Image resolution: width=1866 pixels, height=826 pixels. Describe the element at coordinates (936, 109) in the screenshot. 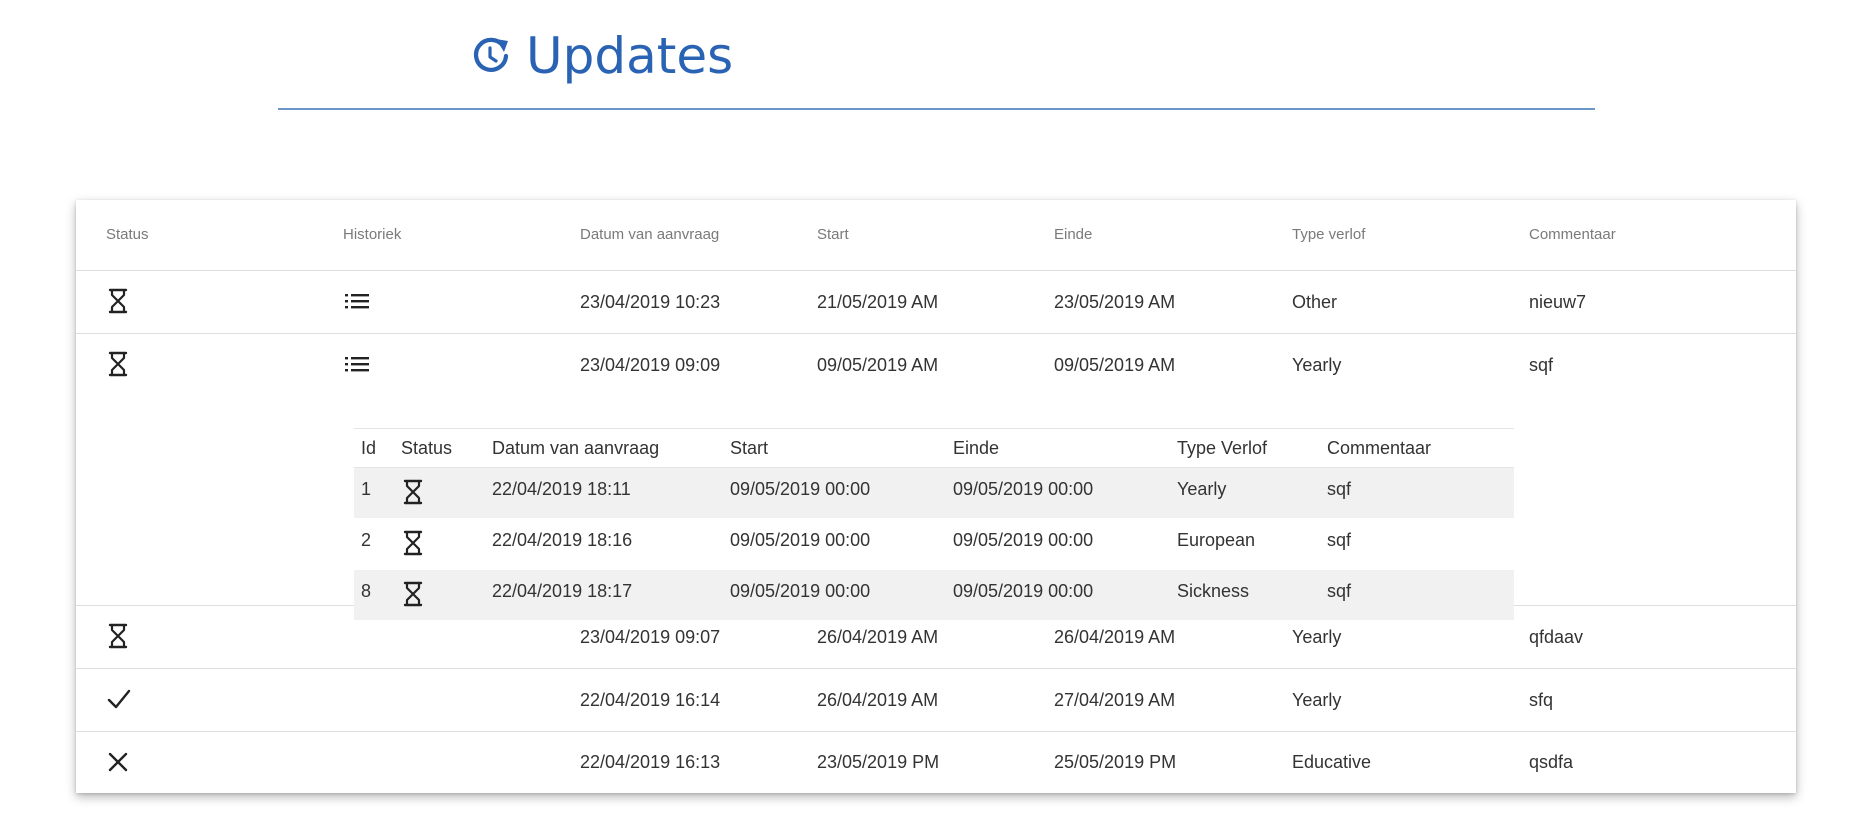

I see `title-divider` at that location.